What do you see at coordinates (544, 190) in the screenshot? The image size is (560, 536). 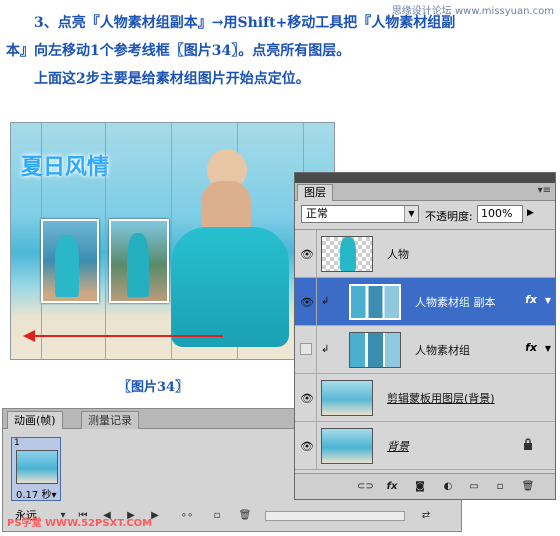 I see `panel-menu-icon: ▾≡` at bounding box center [544, 190].